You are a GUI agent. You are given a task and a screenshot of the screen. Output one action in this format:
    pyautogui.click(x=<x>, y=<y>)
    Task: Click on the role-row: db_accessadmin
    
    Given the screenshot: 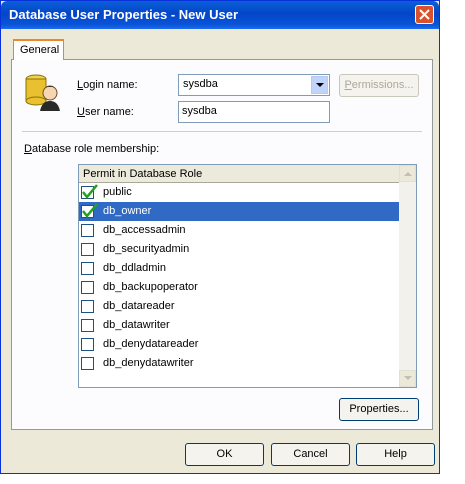 What is the action you would take?
    pyautogui.click(x=239, y=230)
    